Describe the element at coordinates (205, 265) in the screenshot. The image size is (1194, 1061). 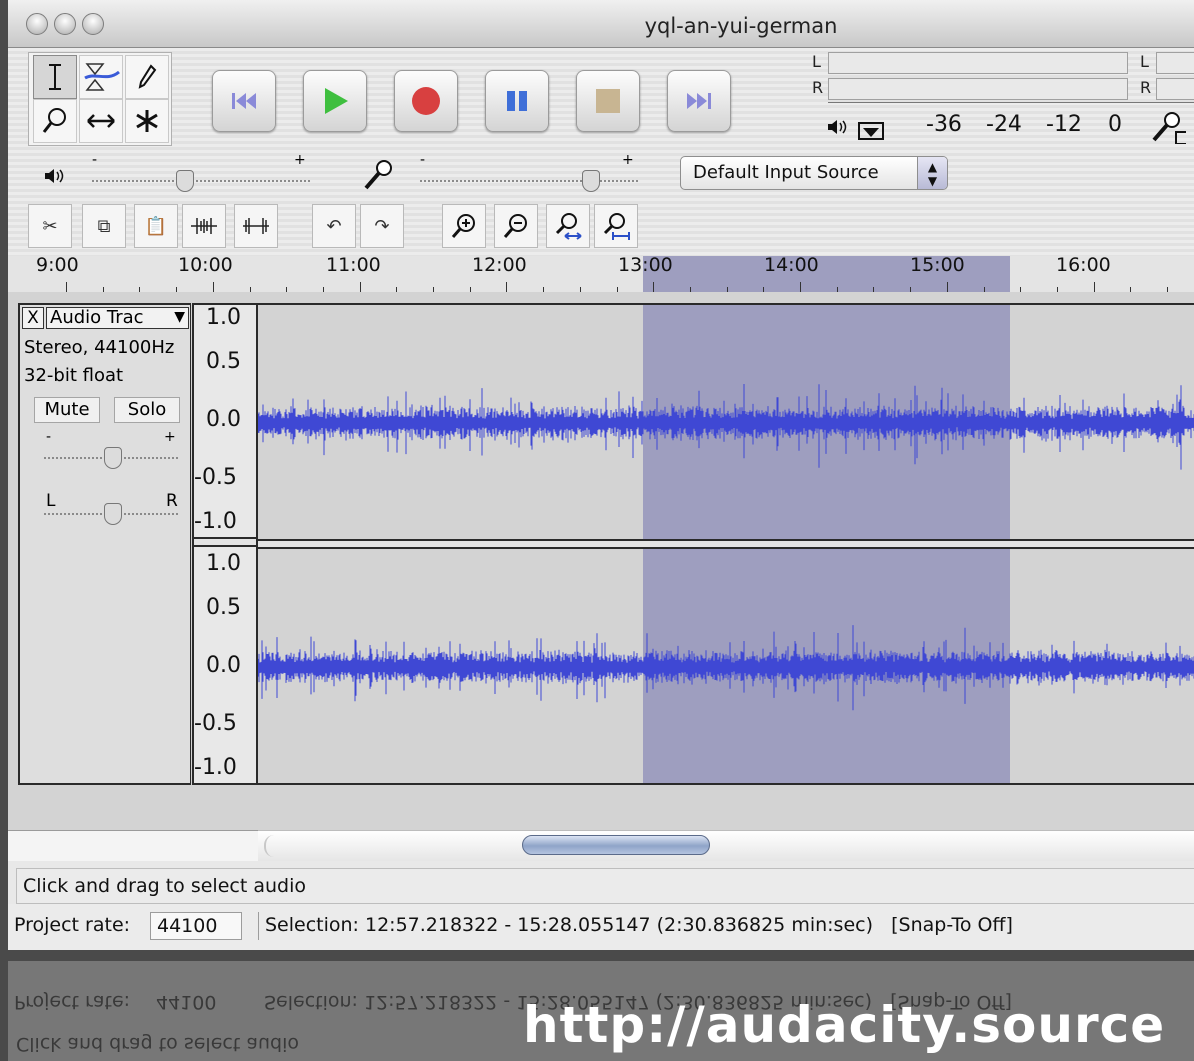
I see `ruler-label: 10:00` at that location.